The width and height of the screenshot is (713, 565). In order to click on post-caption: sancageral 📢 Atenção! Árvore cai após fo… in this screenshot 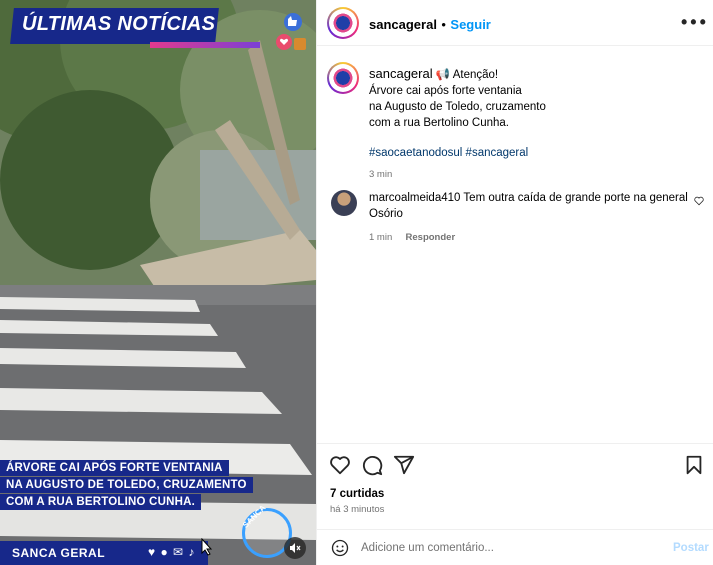, I will do `click(534, 124)`.